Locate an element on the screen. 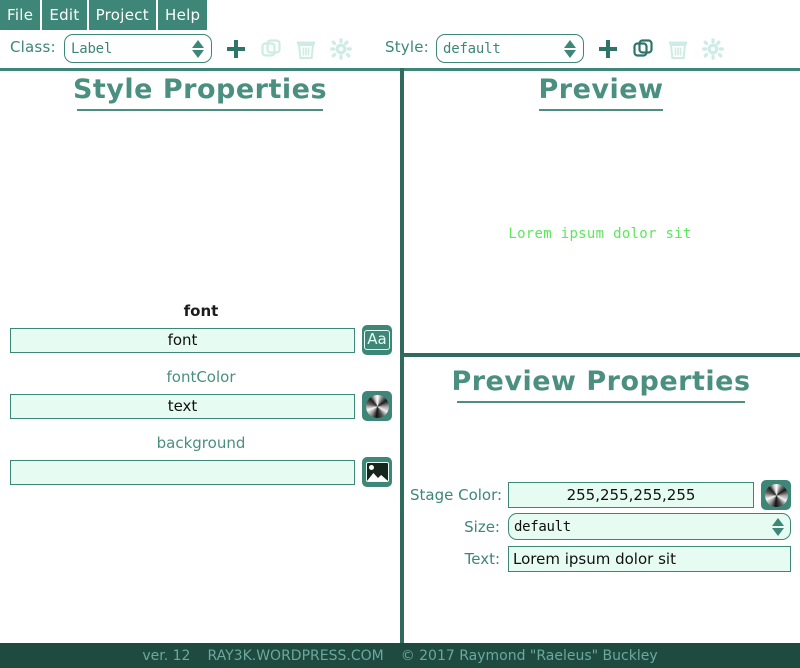 The image size is (800, 668). text-input: Lorem ipsum dolor sit is located at coordinates (649, 559).